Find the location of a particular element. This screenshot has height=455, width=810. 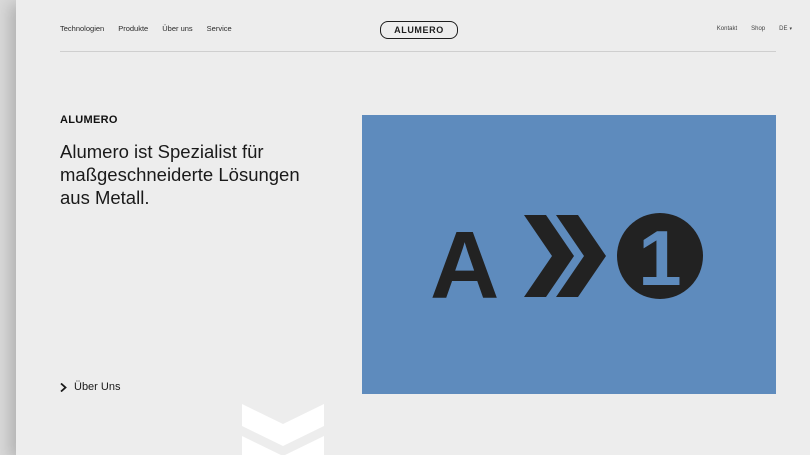

chevron-right-icon is located at coordinates (63, 387).